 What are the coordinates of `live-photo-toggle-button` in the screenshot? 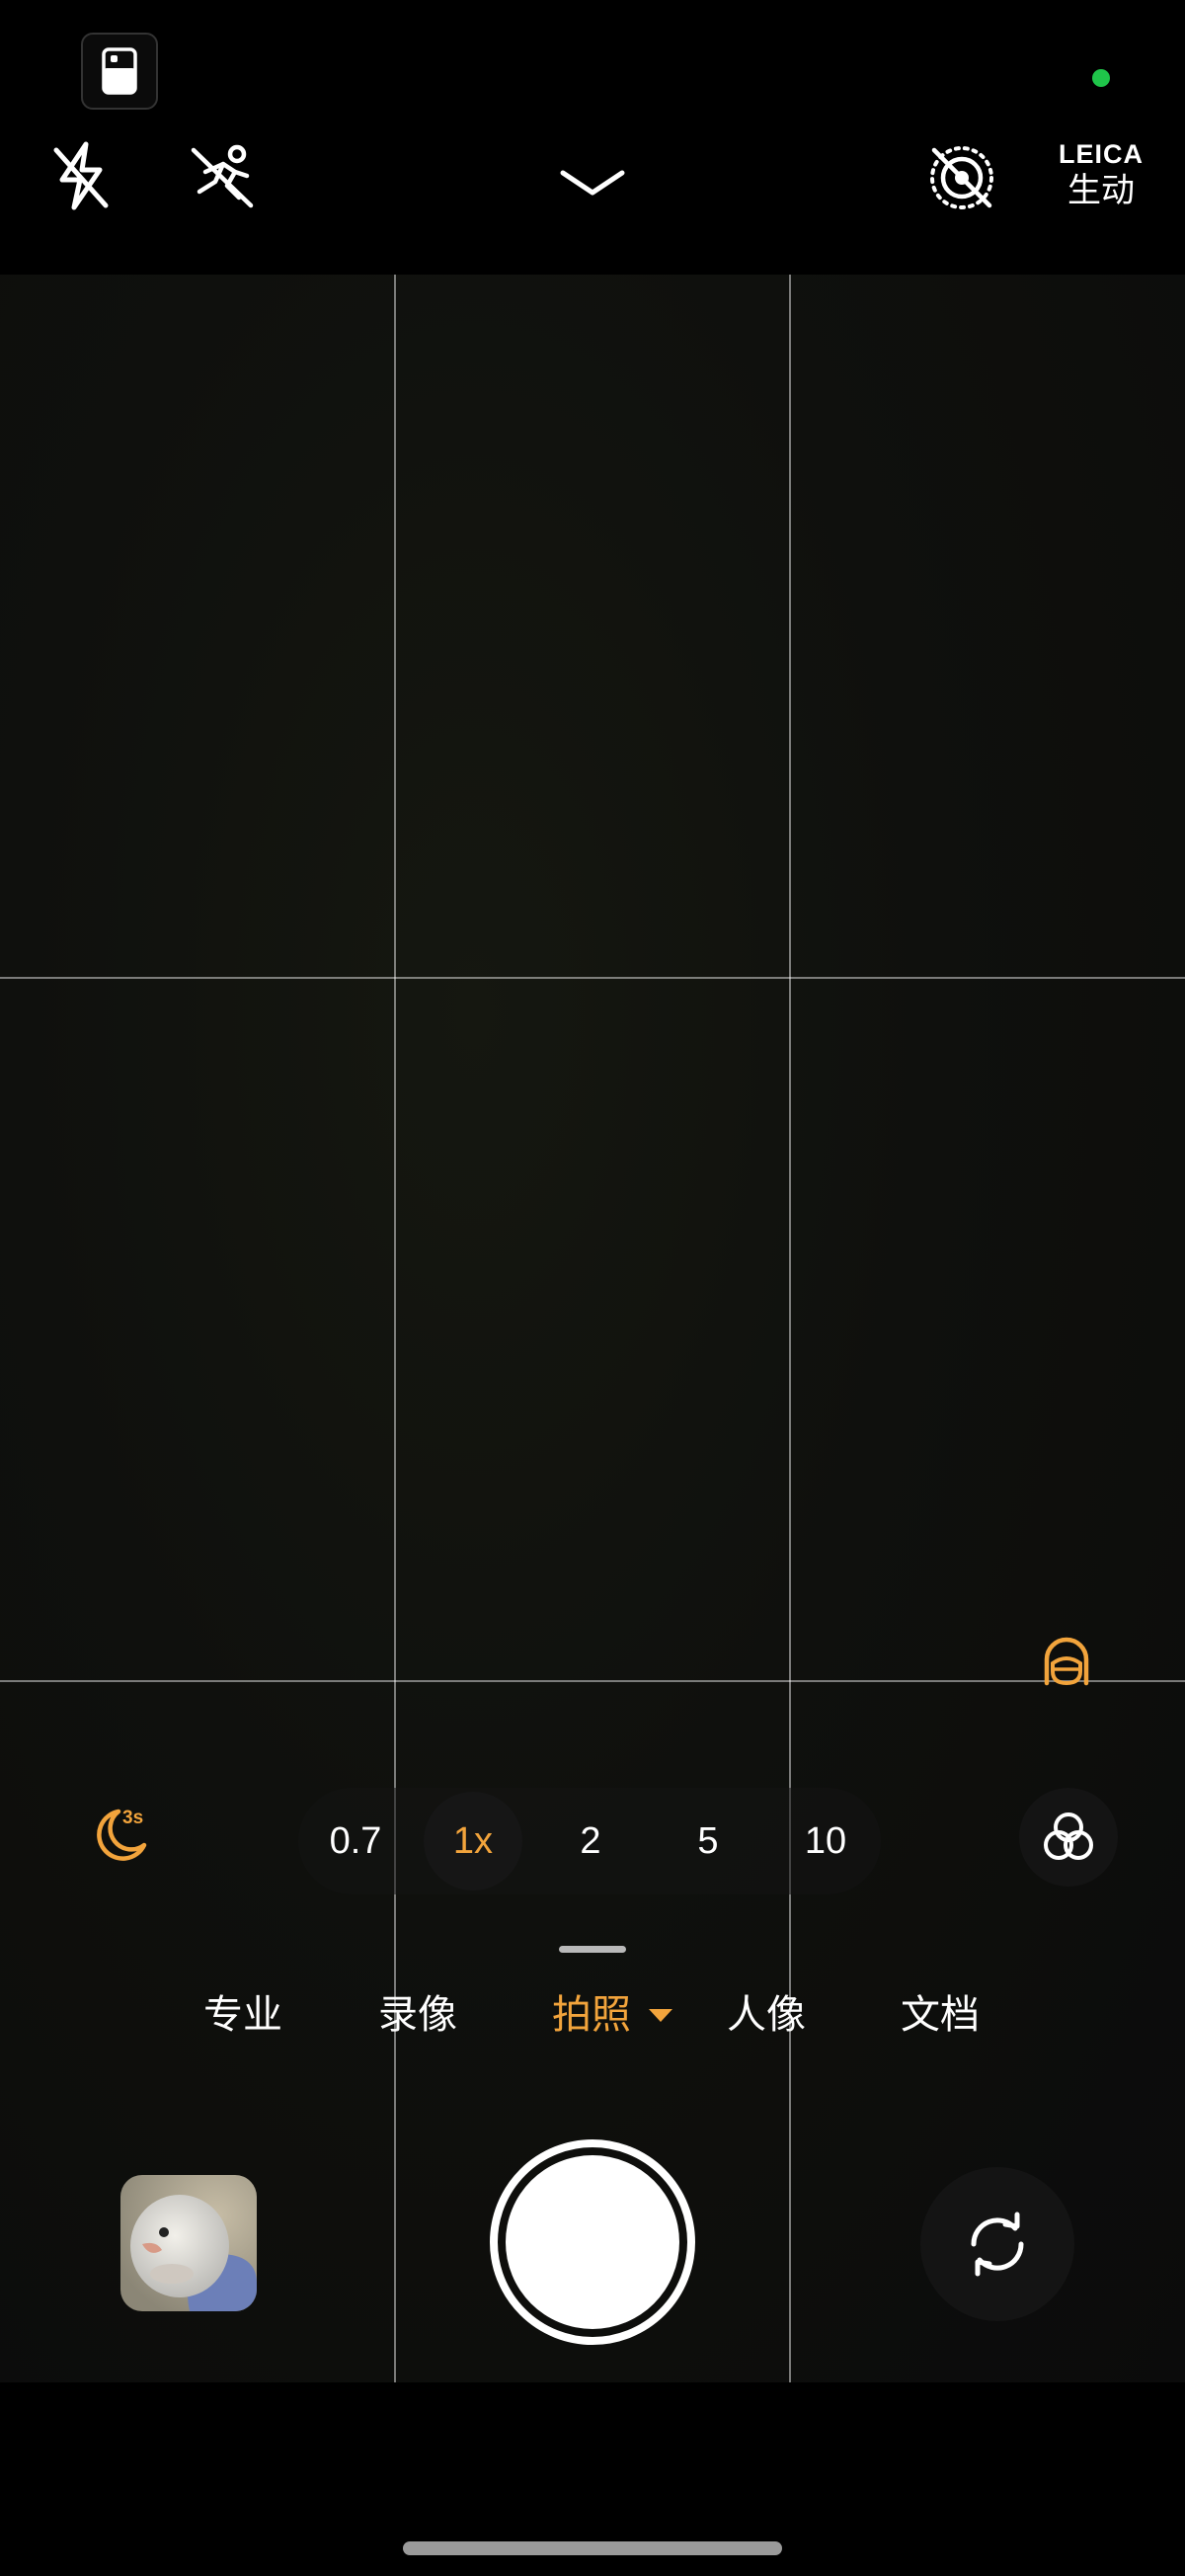 It's located at (962, 177).